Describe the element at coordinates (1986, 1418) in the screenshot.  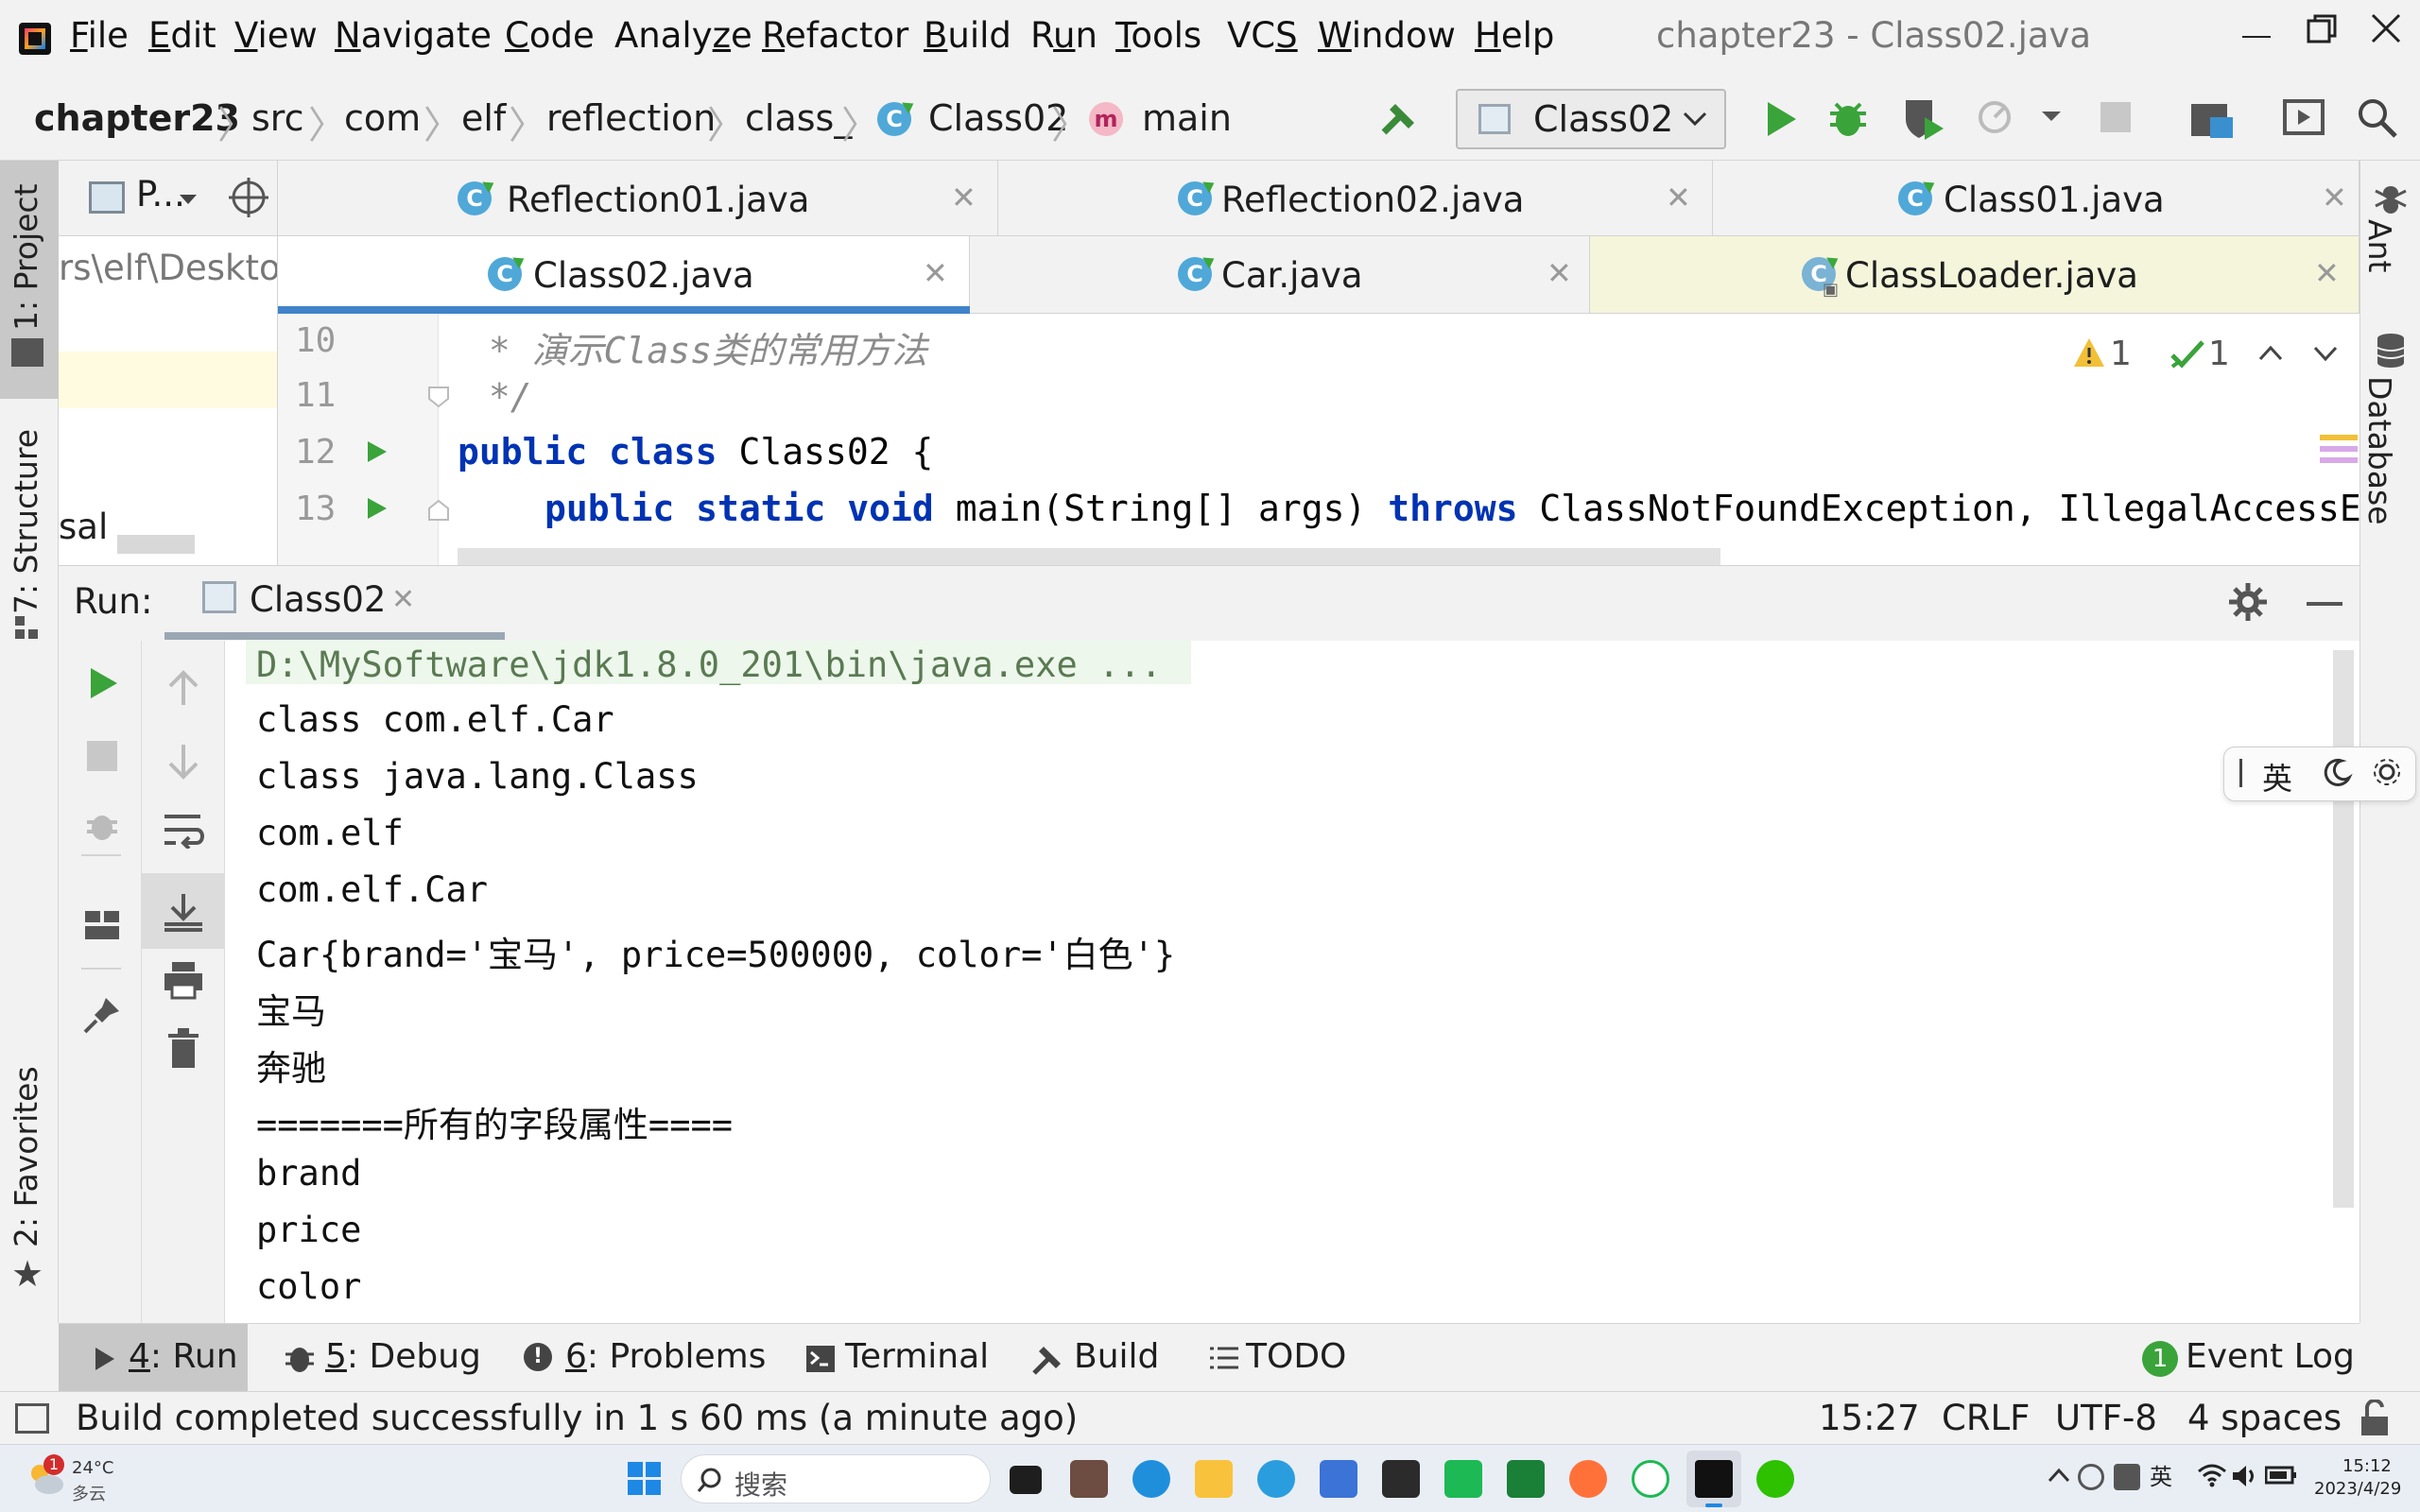
I see `line-separator: CRLF` at that location.